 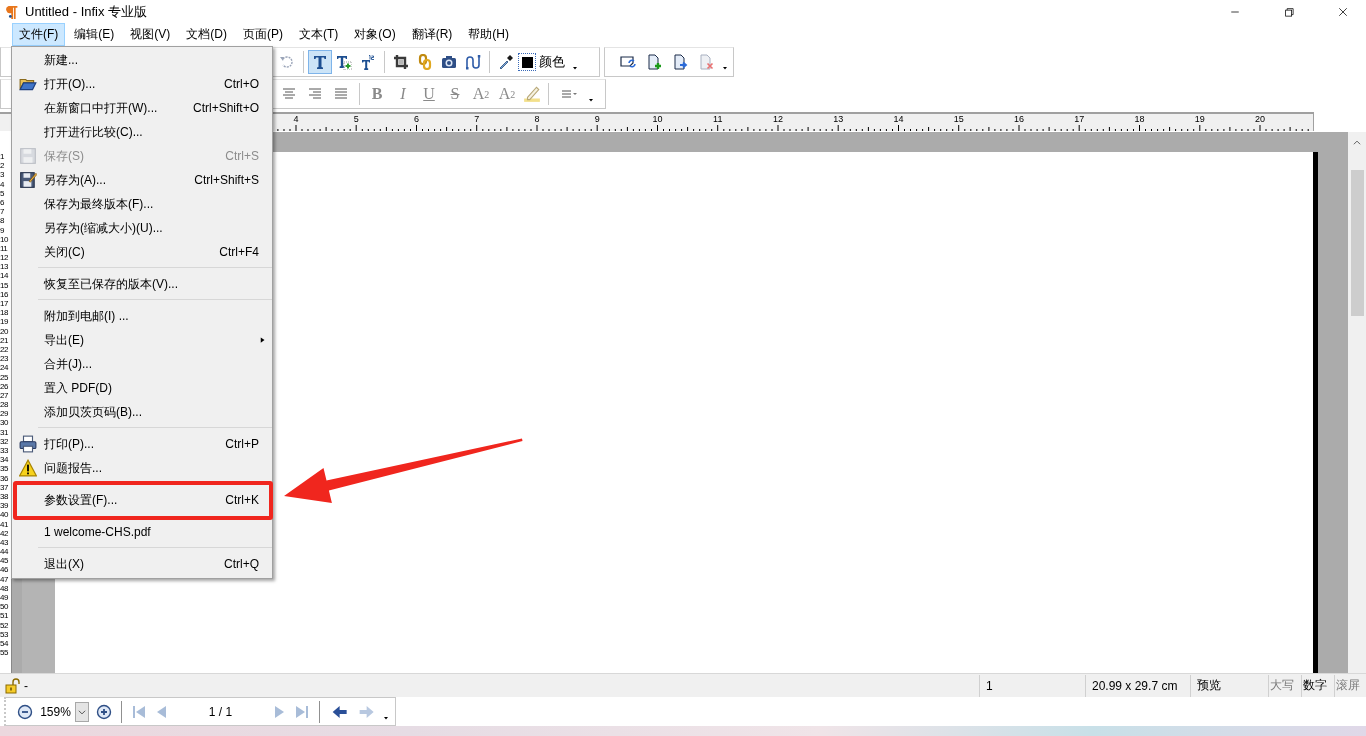 What do you see at coordinates (4, 405) in the screenshot?
I see `ruler-number: 28` at bounding box center [4, 405].